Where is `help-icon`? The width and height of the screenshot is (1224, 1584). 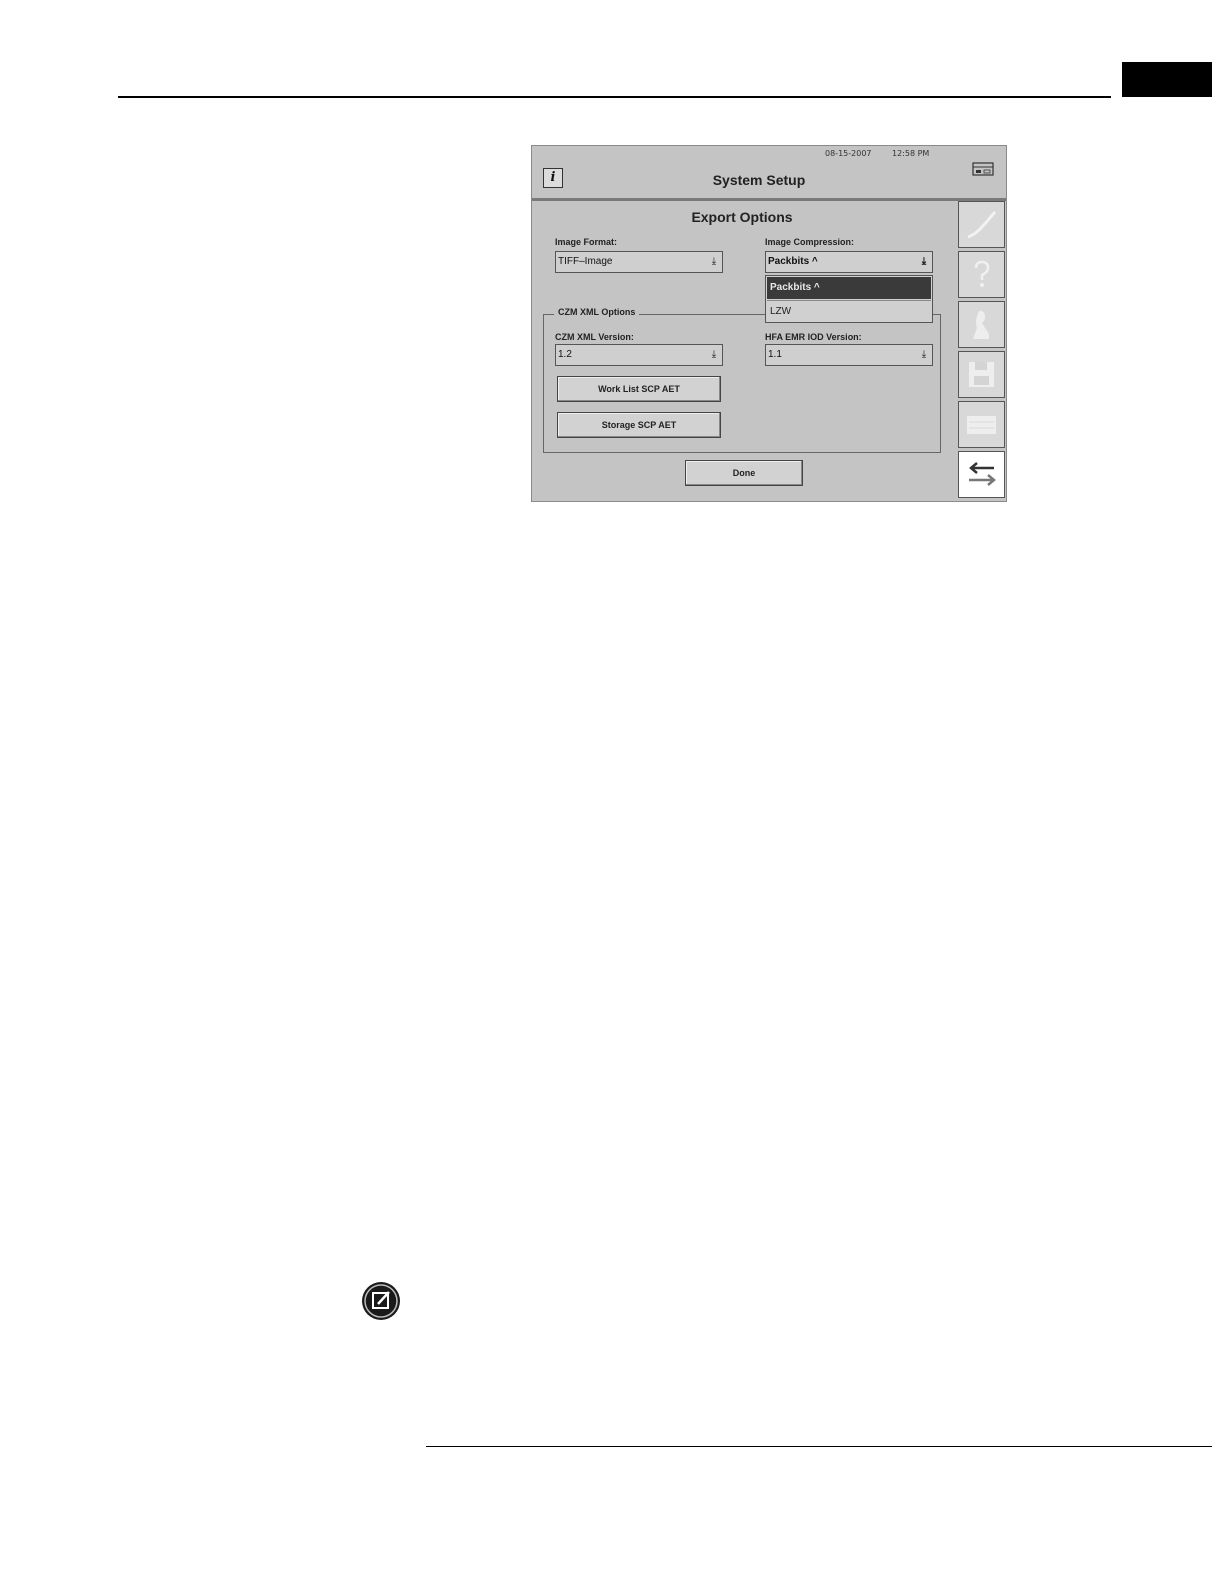 help-icon is located at coordinates (982, 273).